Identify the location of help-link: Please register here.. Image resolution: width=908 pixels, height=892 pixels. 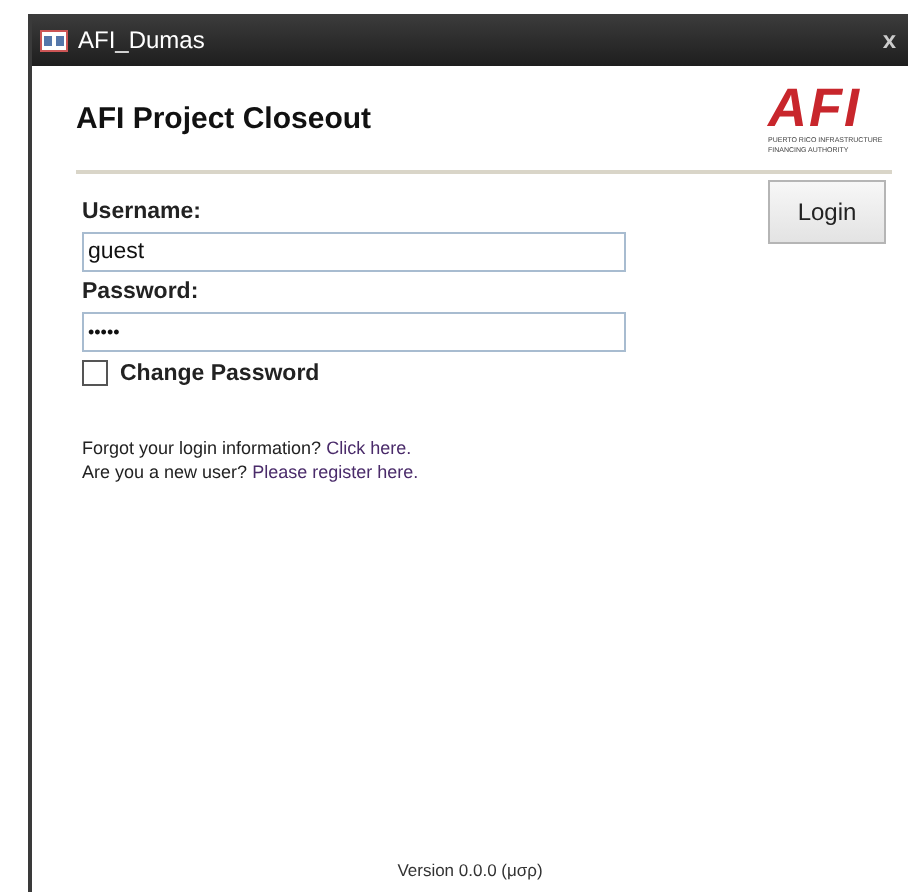
(335, 472).